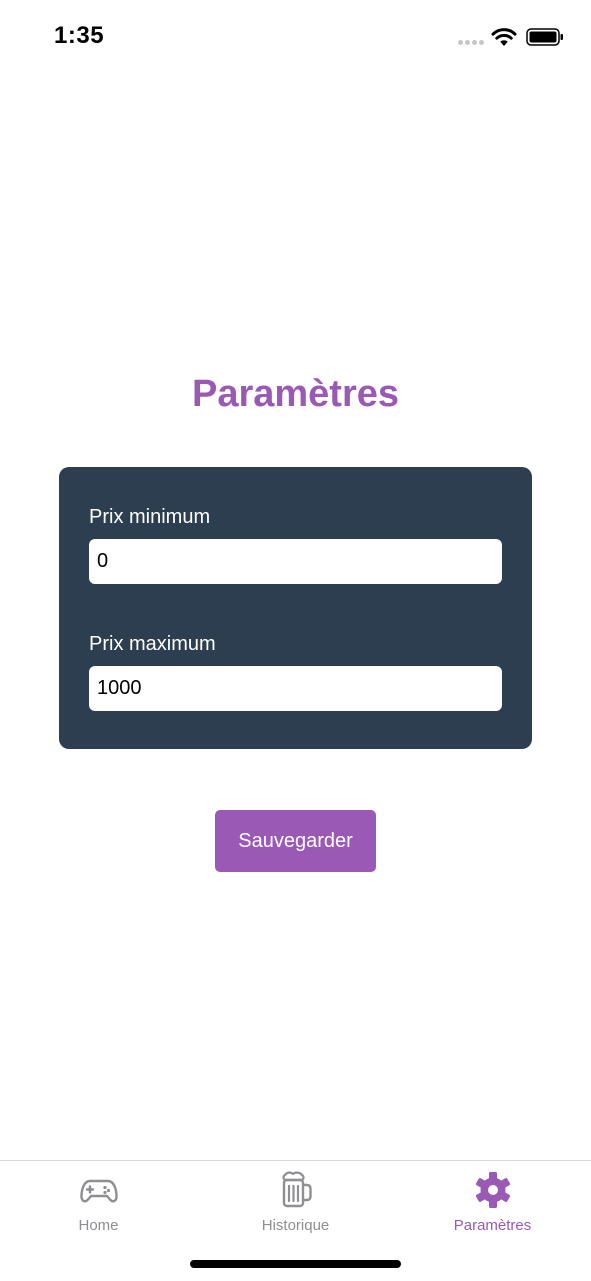  I want to click on gear-icon, so click(493, 1190).